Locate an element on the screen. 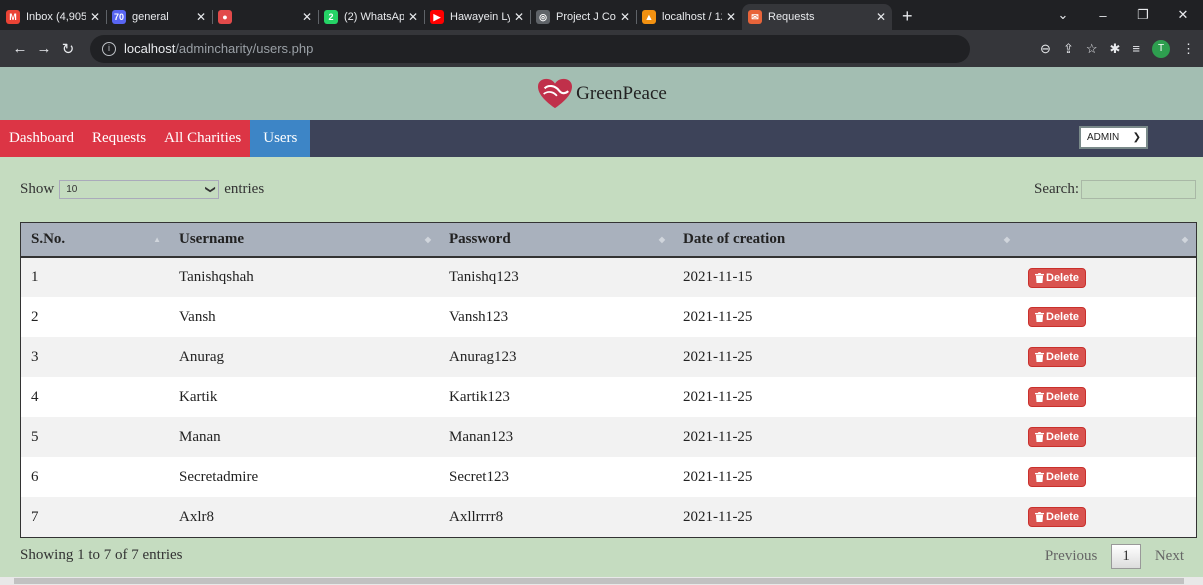  horizontal-scrollbar is located at coordinates (601, 581).